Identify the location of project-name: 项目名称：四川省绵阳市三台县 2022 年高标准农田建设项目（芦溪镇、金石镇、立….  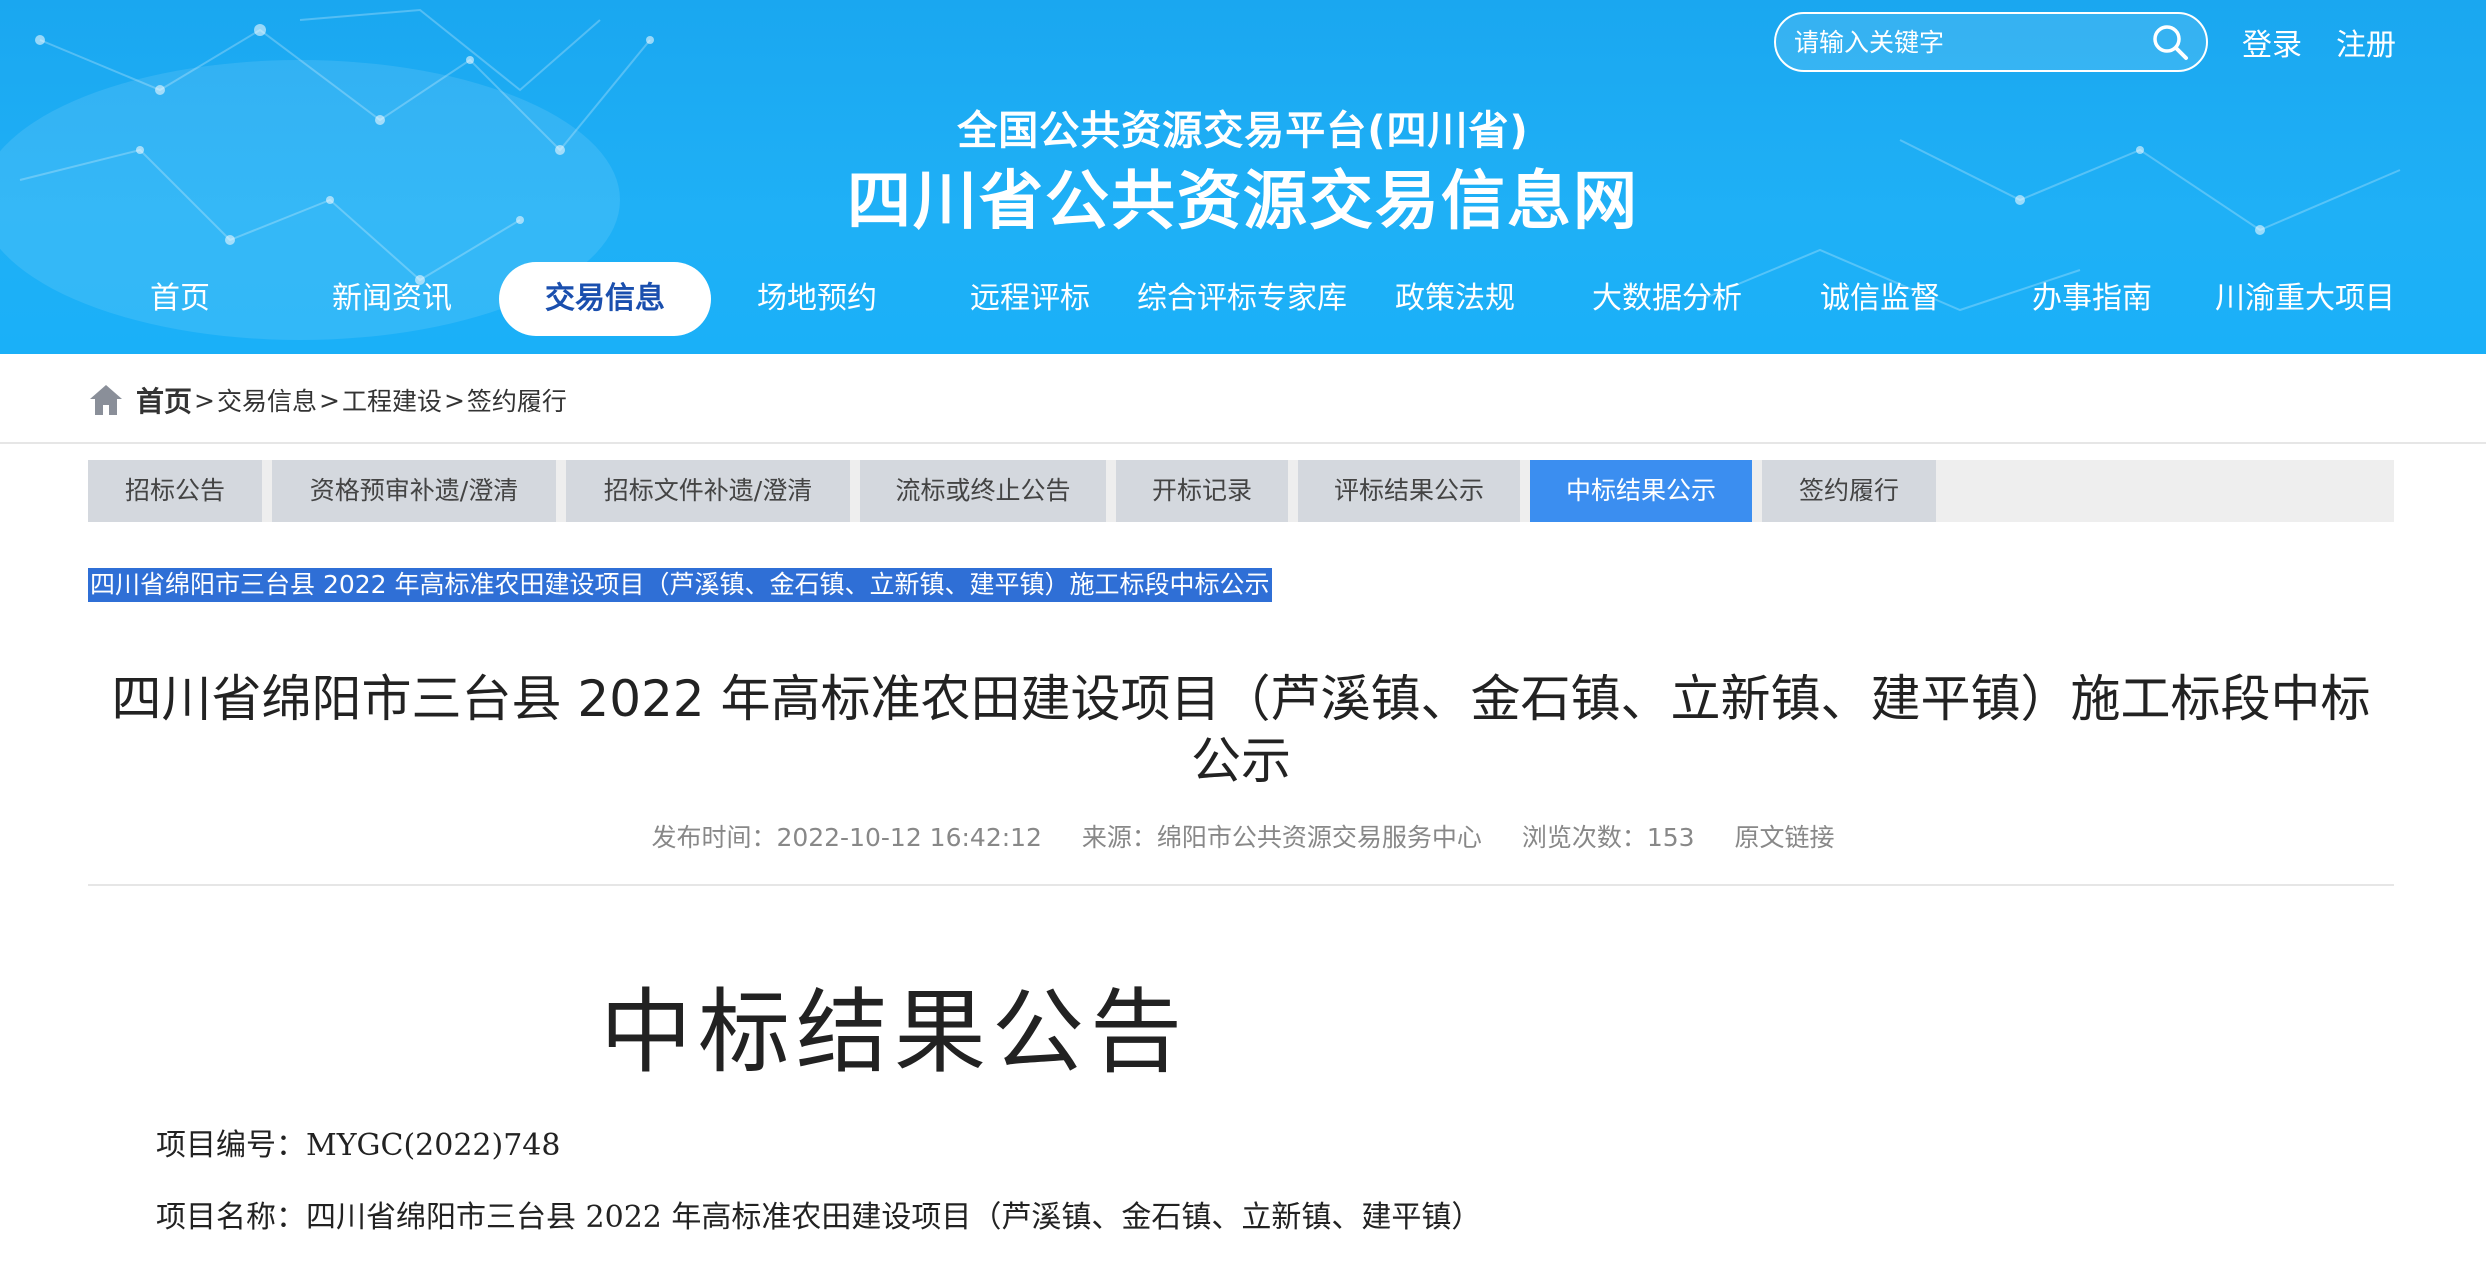
(819, 1217).